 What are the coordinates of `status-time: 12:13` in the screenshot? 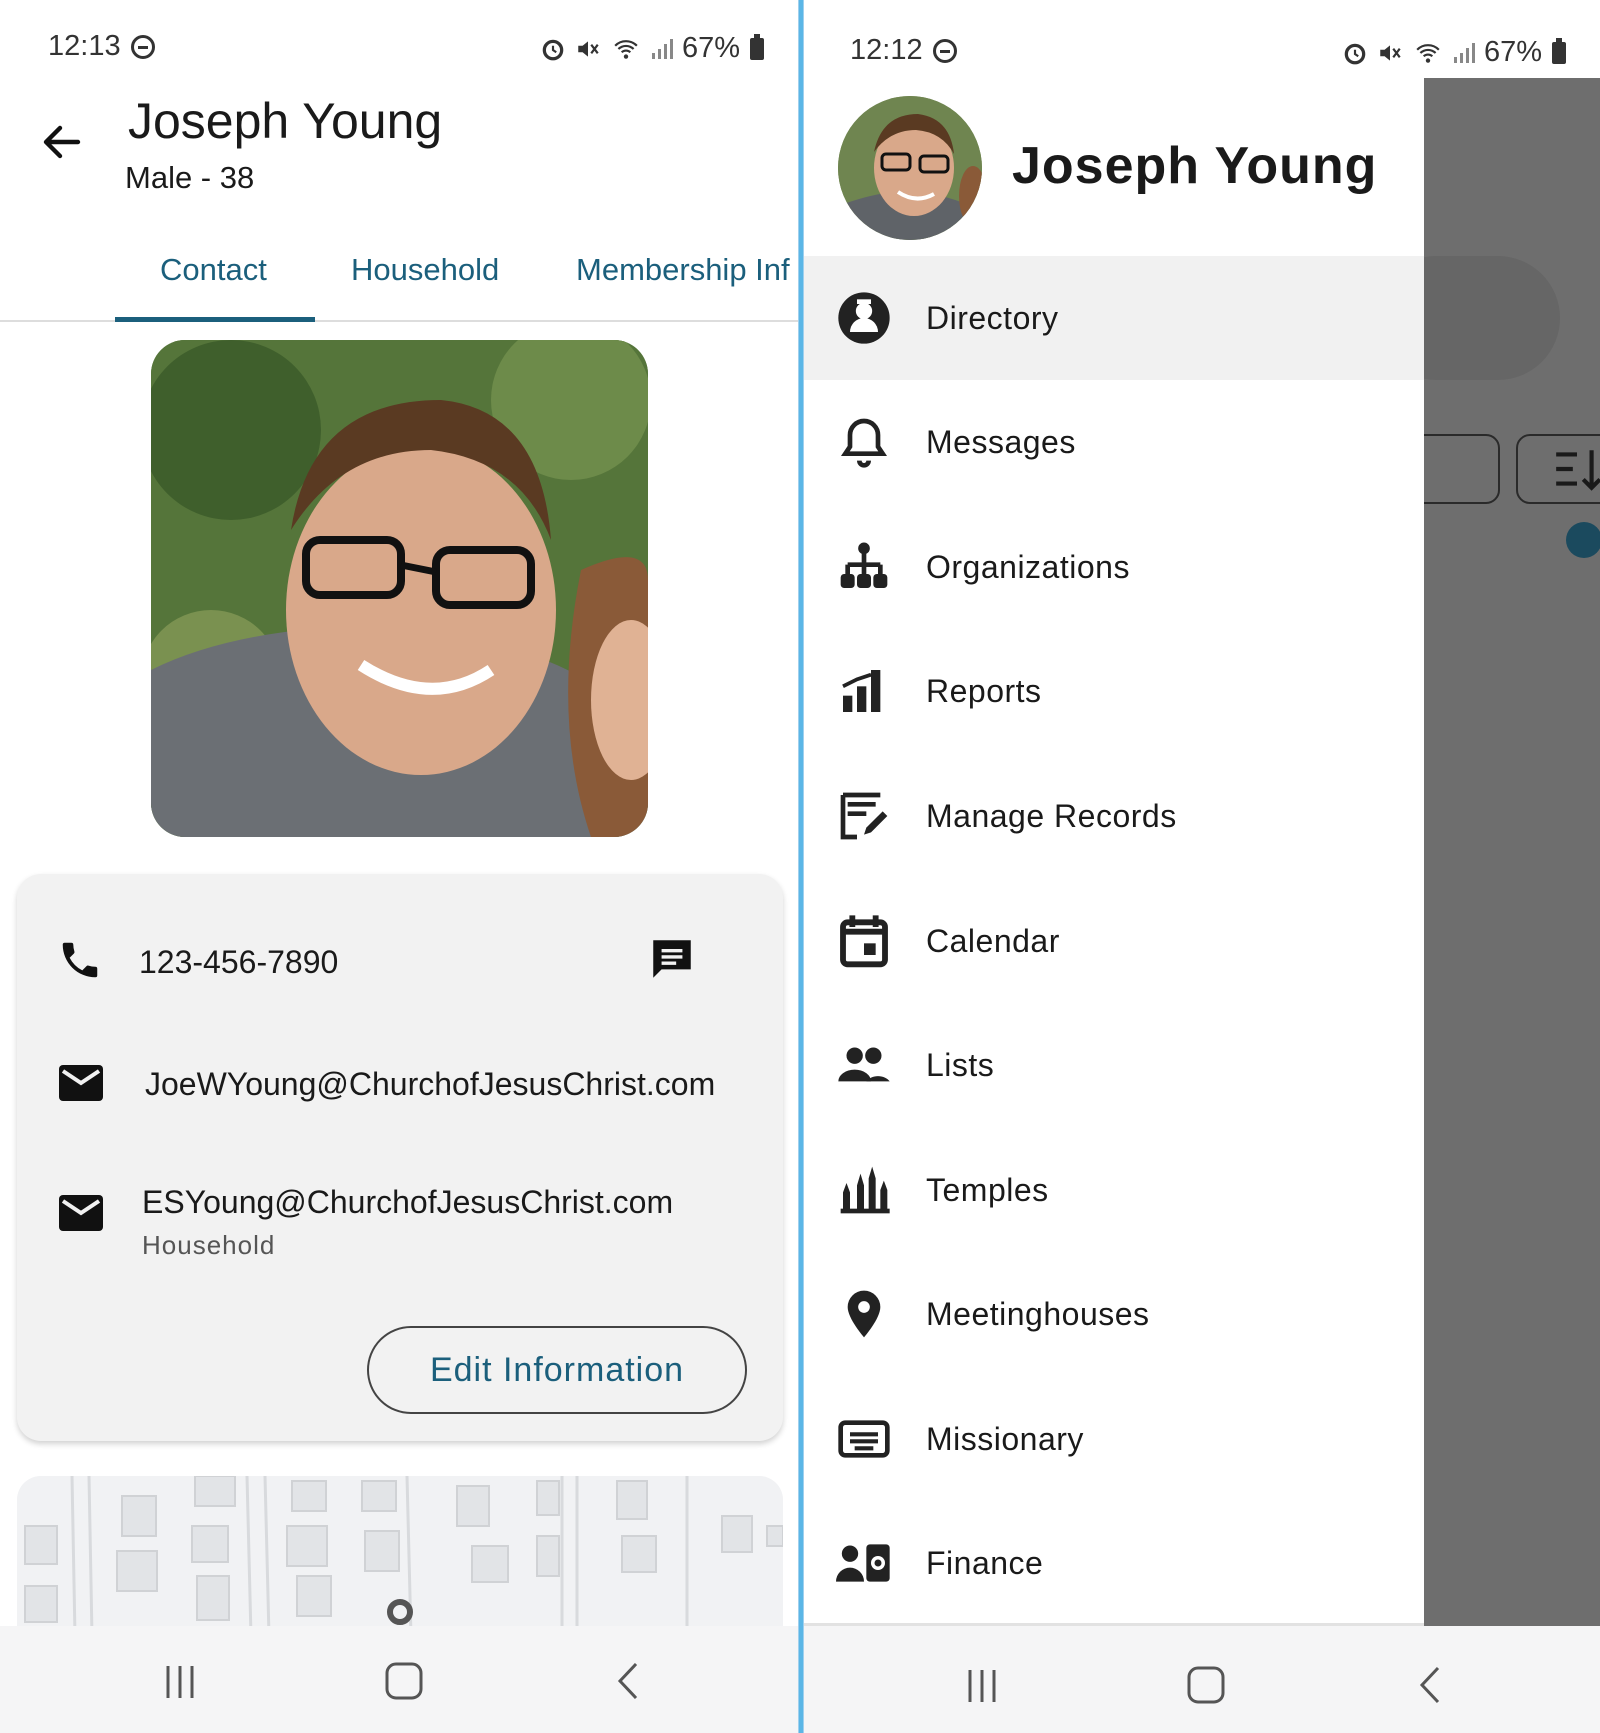 It's located at (84, 46).